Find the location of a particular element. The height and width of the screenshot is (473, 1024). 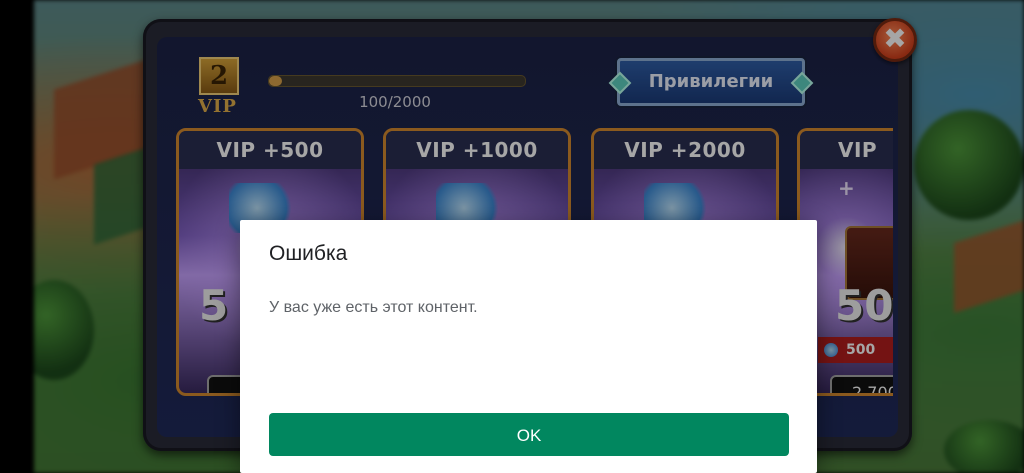

dialog-message: У вас уже есть этот контент. is located at coordinates (373, 307).